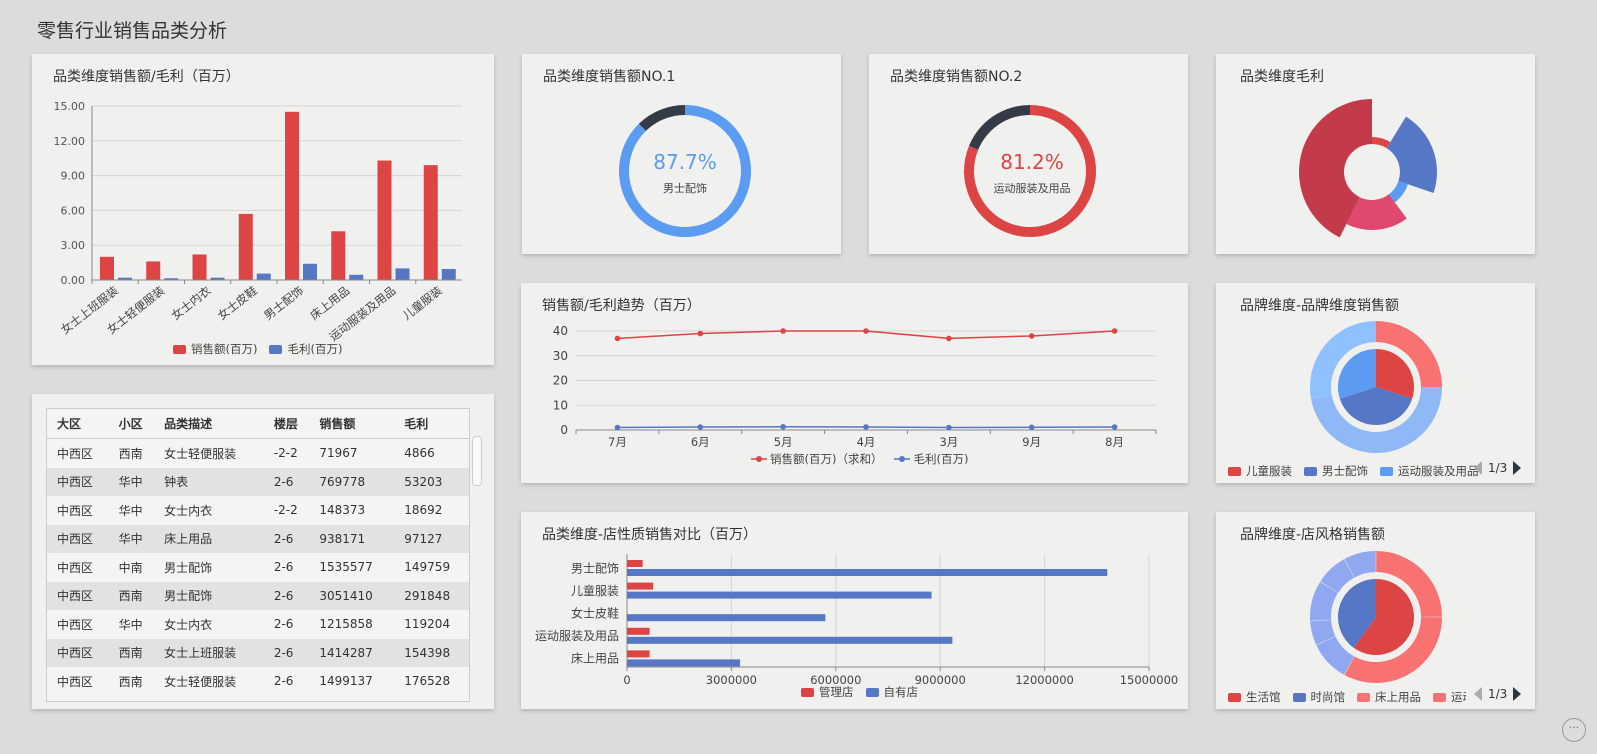 This screenshot has height=754, width=1597. What do you see at coordinates (258, 510) in the screenshot?
I see `table-row: 中西区 华中 女士内衣 -2-2 148373 18692` at bounding box center [258, 510].